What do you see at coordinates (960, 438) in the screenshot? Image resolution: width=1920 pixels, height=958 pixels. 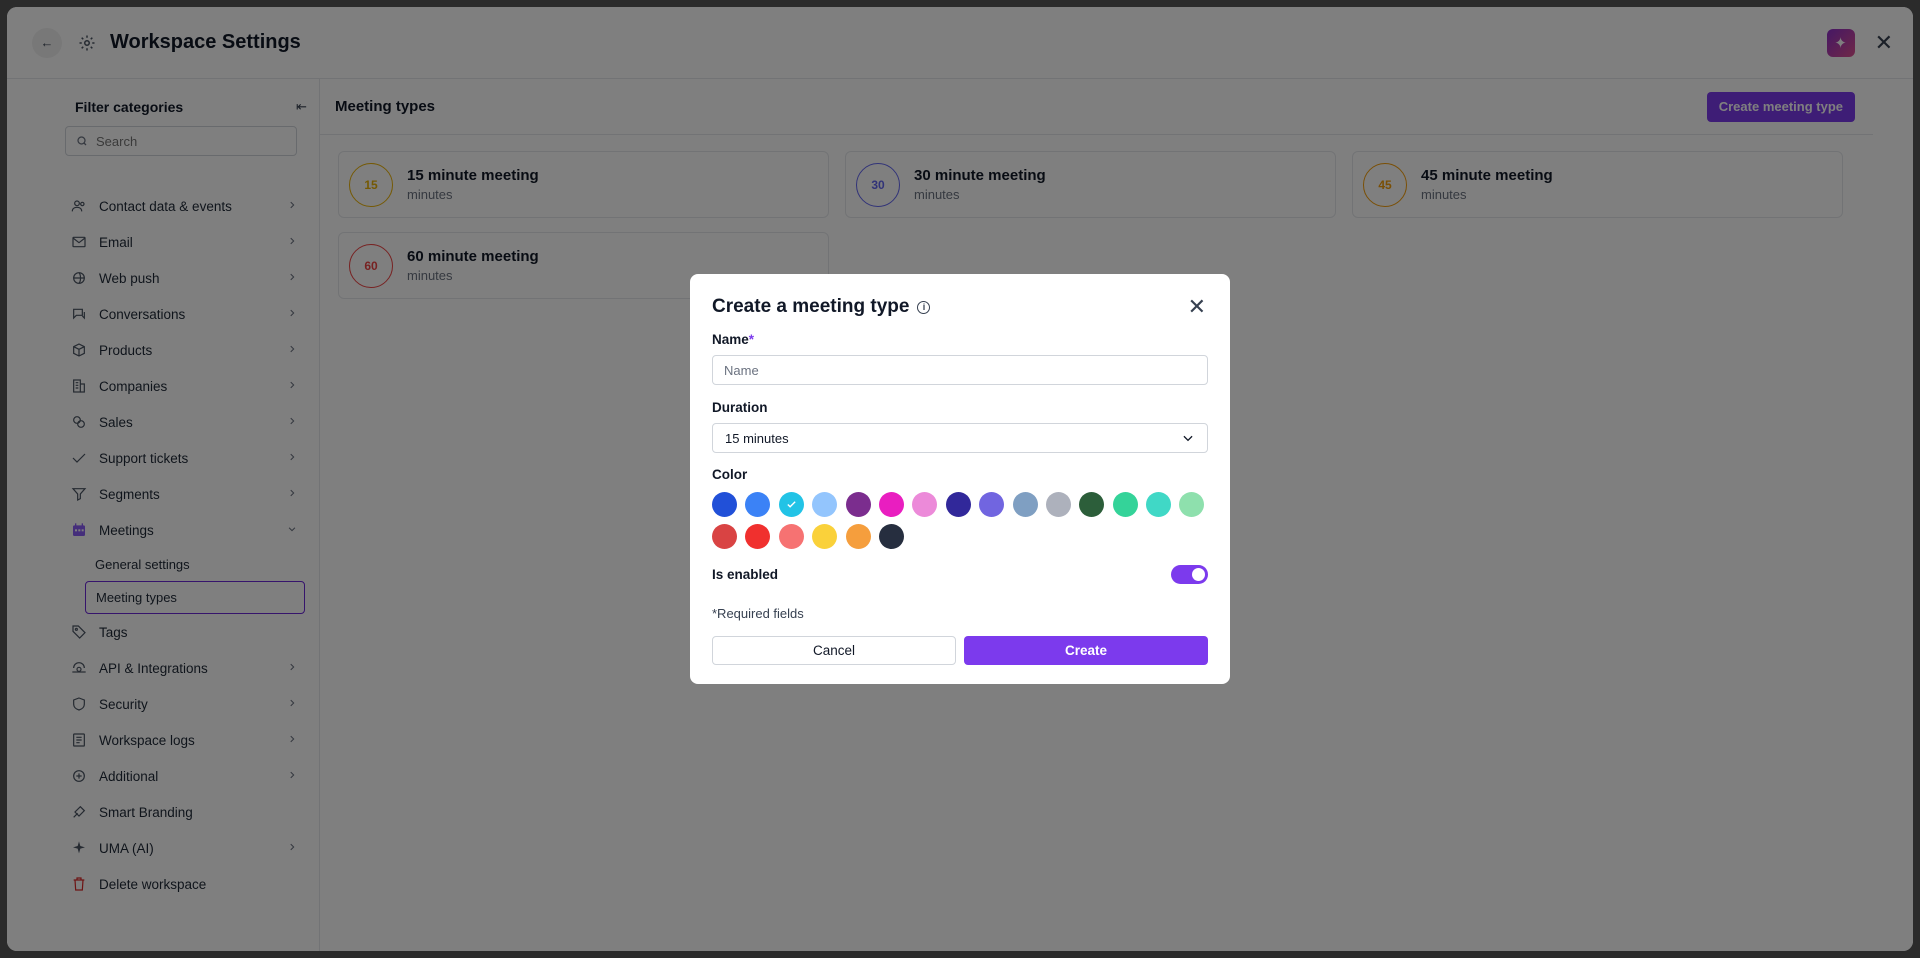 I see `duration-select: 15 minutes` at bounding box center [960, 438].